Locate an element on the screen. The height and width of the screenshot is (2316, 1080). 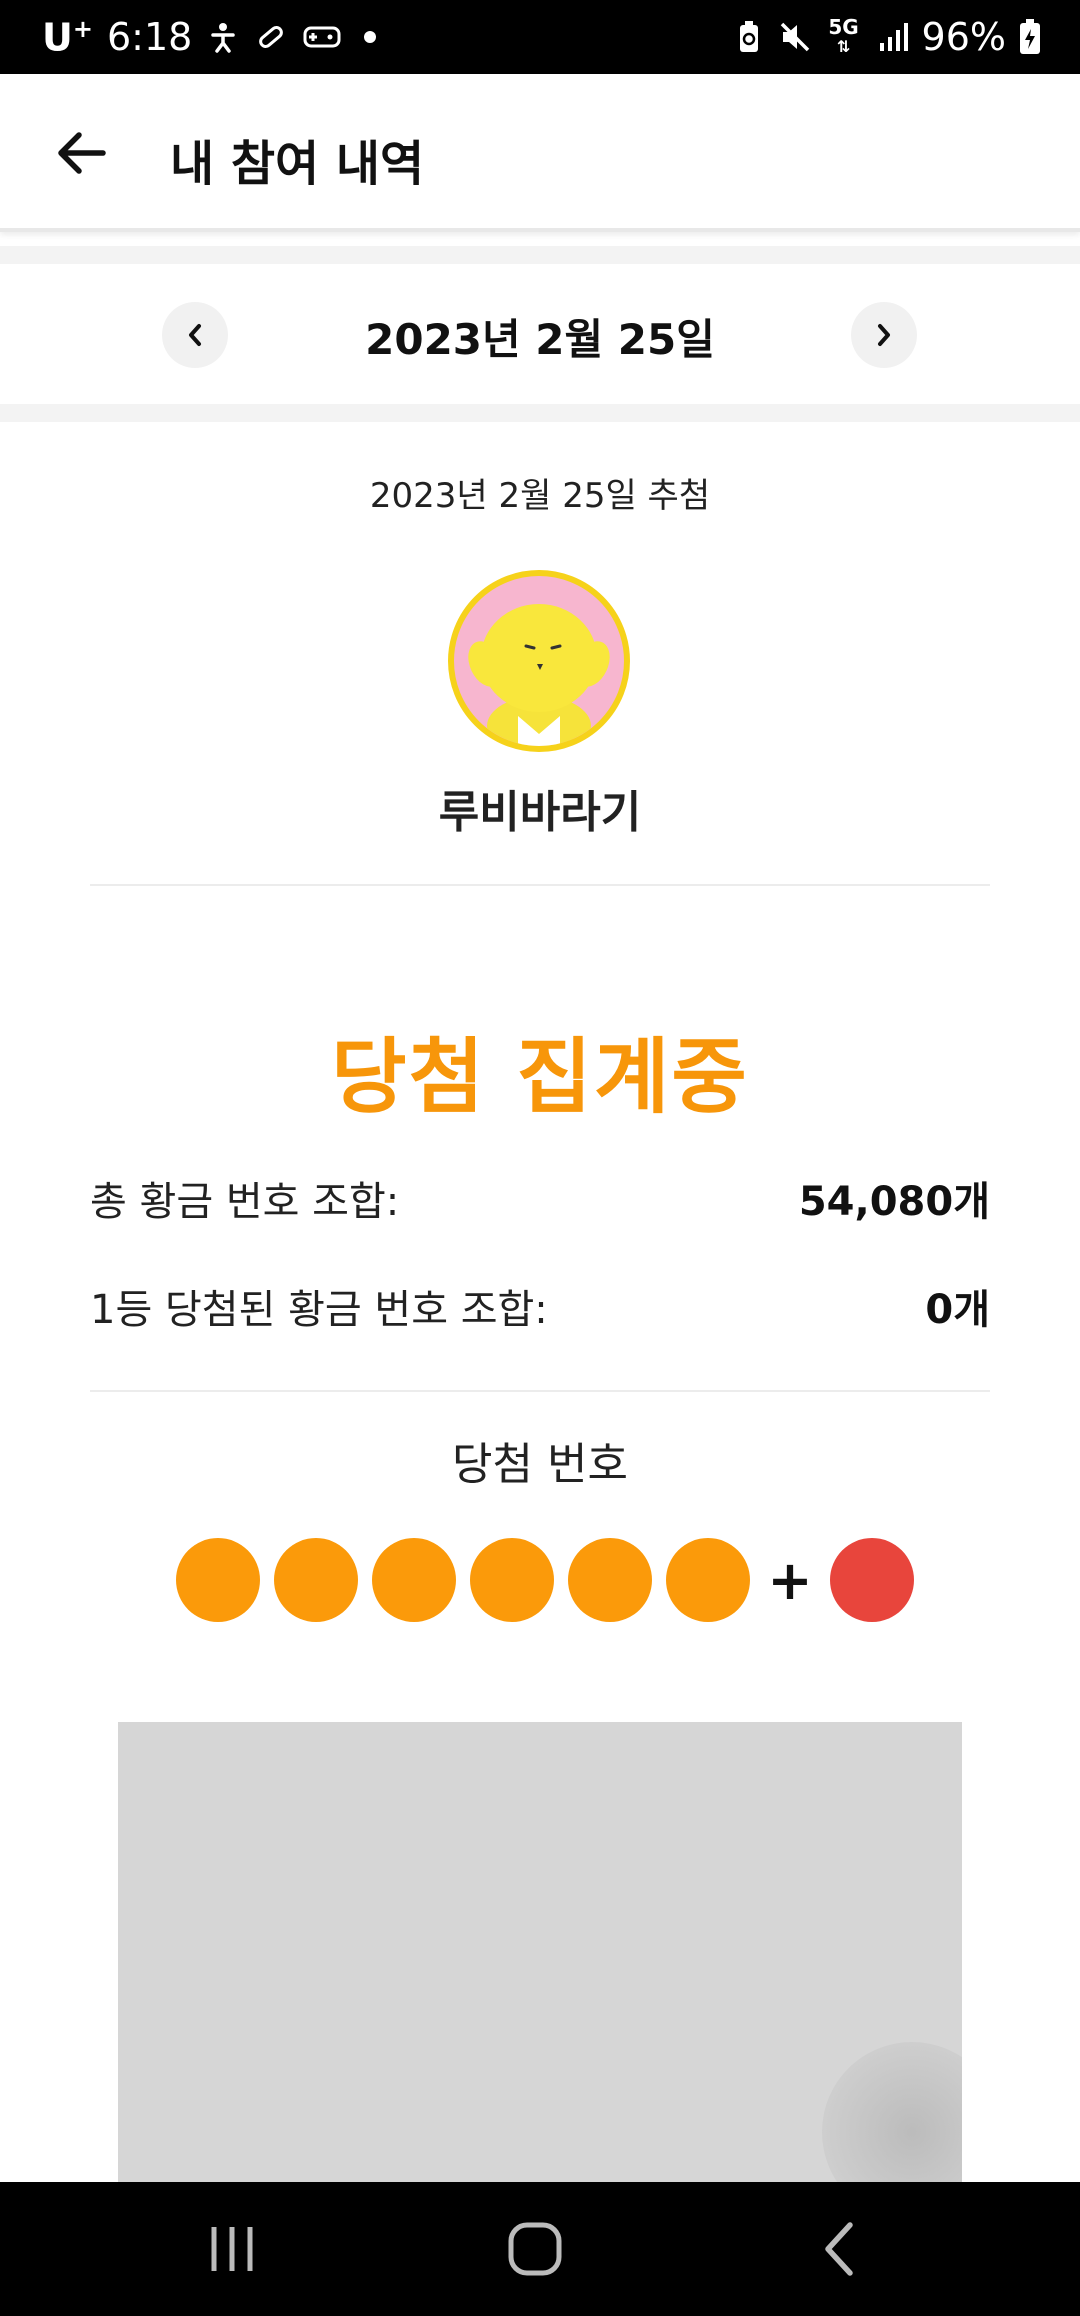
stat-label: 총 황금 번호 조합: is located at coordinates (245, 1202).